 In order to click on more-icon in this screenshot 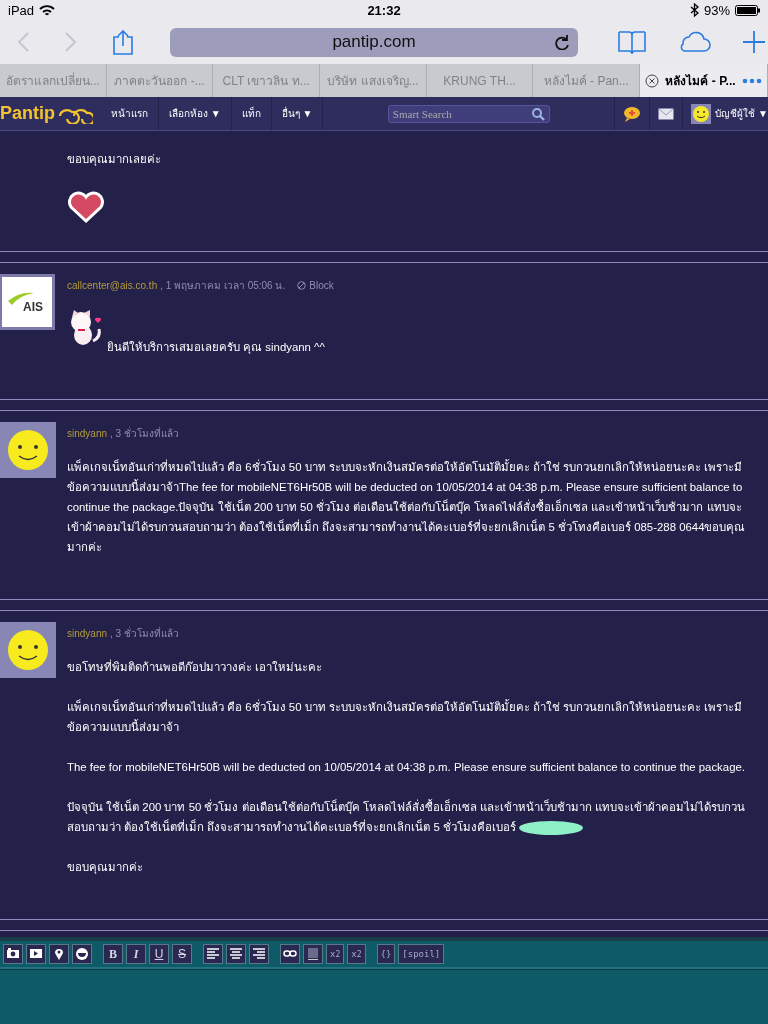, I will do `click(751, 80)`.